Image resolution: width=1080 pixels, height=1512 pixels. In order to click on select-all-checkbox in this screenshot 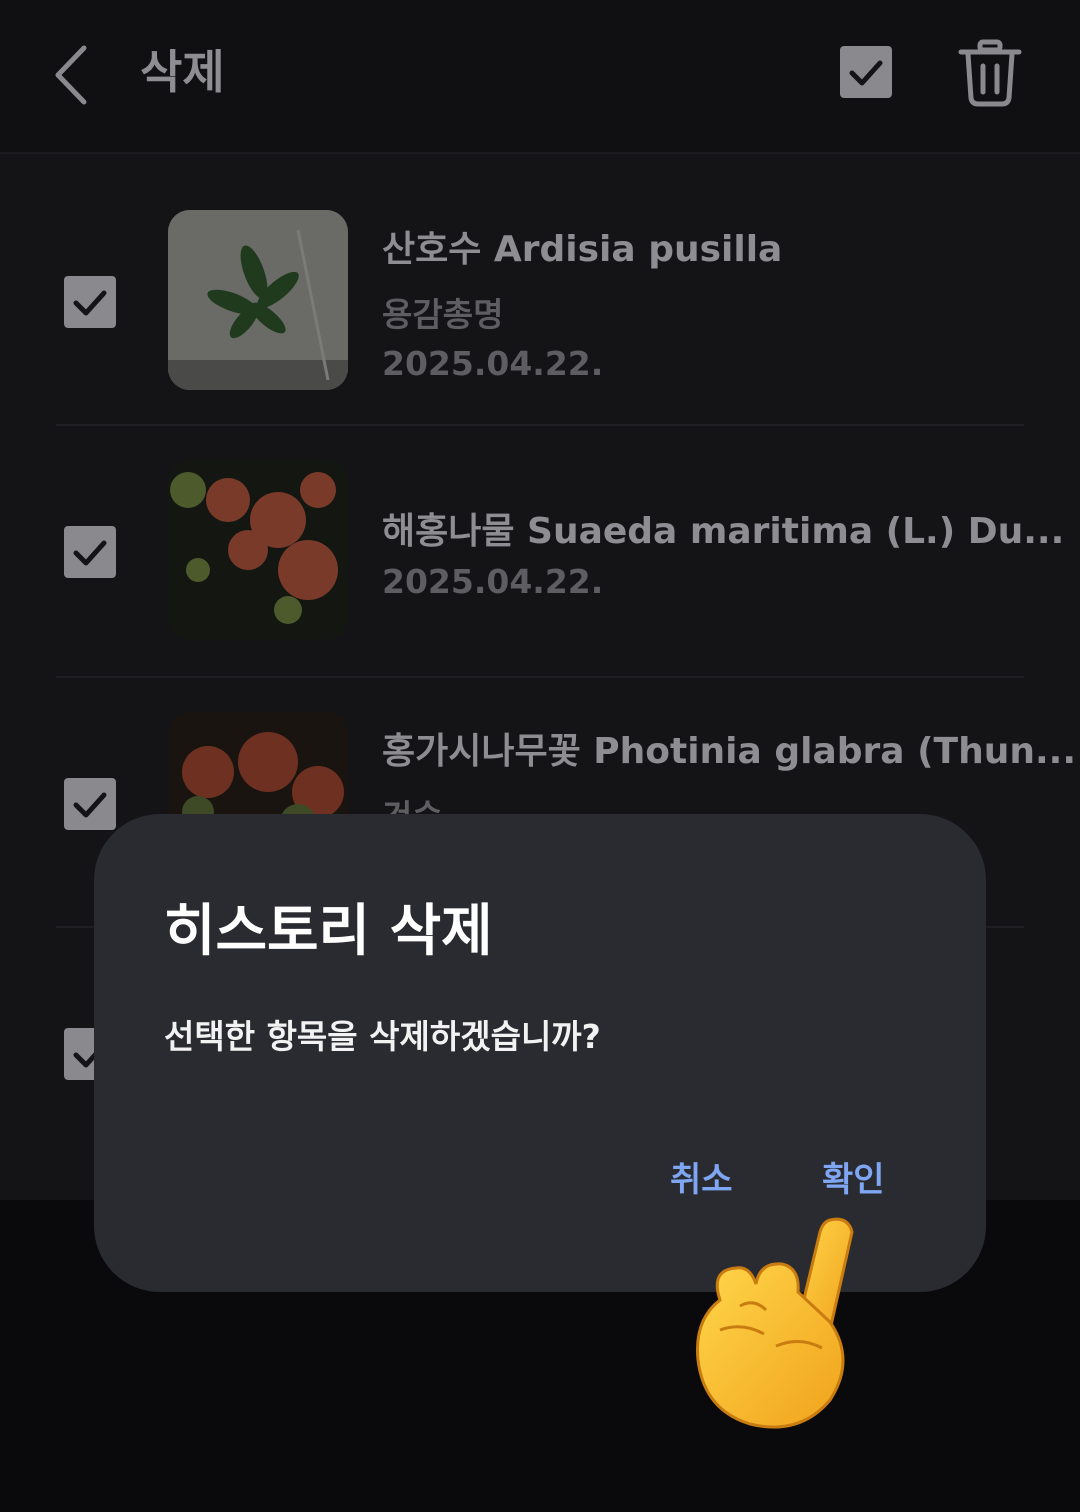, I will do `click(866, 72)`.